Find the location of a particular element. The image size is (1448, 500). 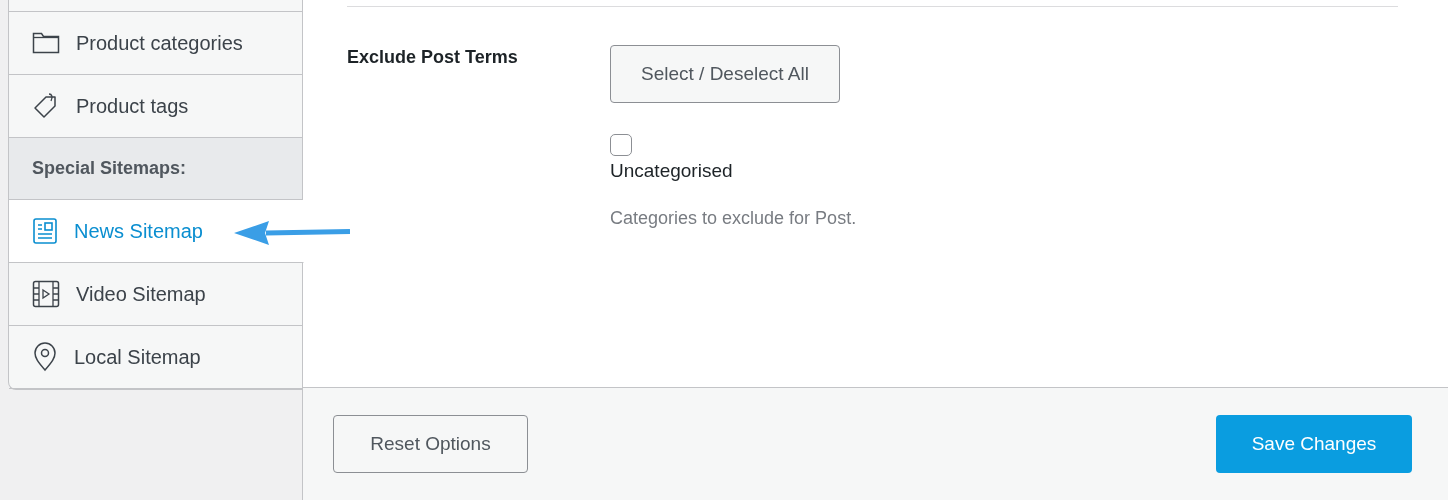

sidebar-item is located at coordinates (156, 6).